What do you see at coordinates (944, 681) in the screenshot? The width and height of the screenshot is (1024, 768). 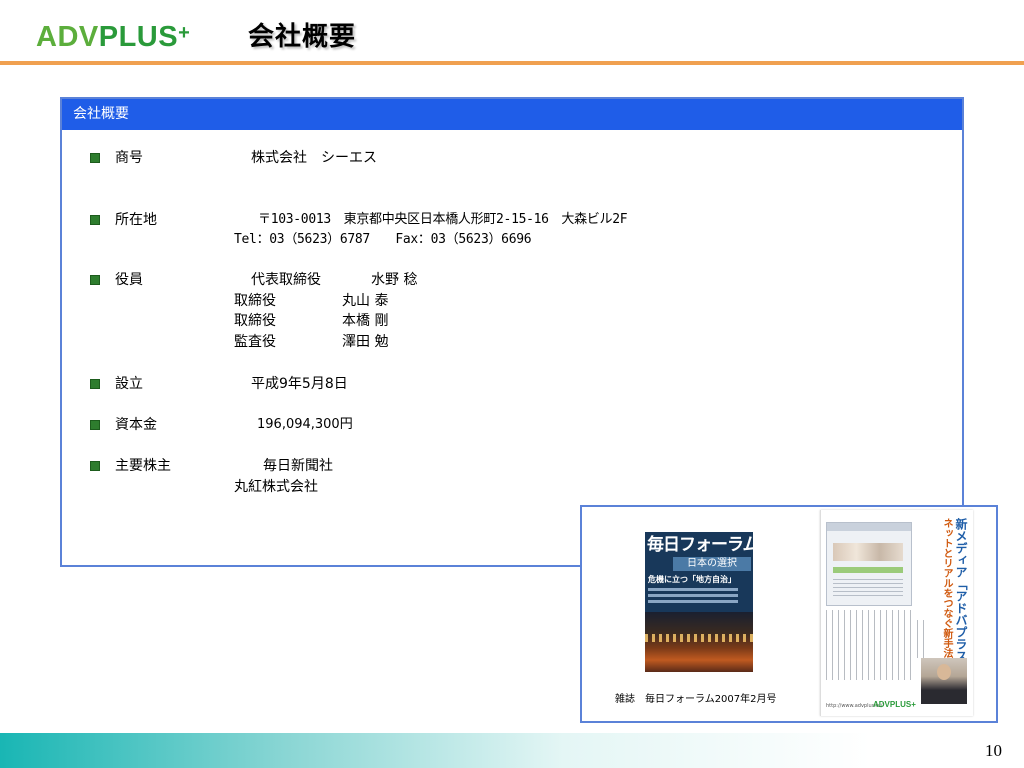 I see `portrait-photo` at bounding box center [944, 681].